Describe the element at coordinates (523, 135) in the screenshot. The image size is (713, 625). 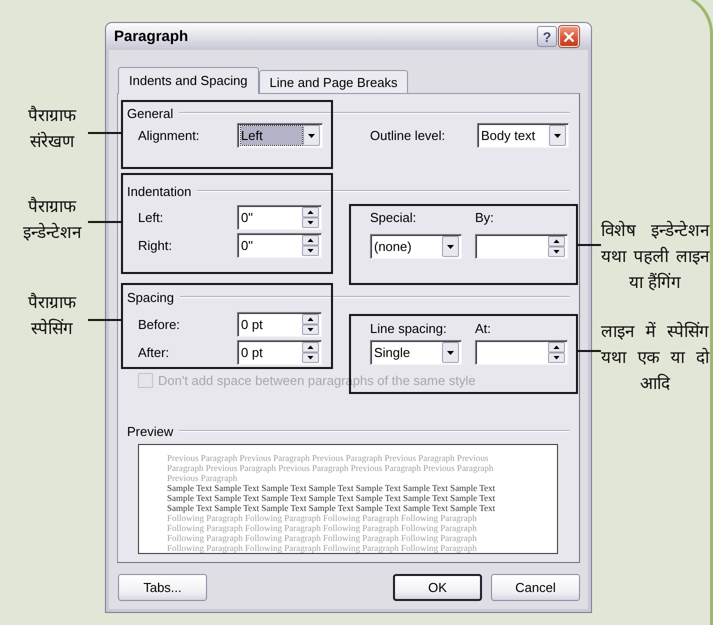
I see `dropdown-field: Body text` at that location.